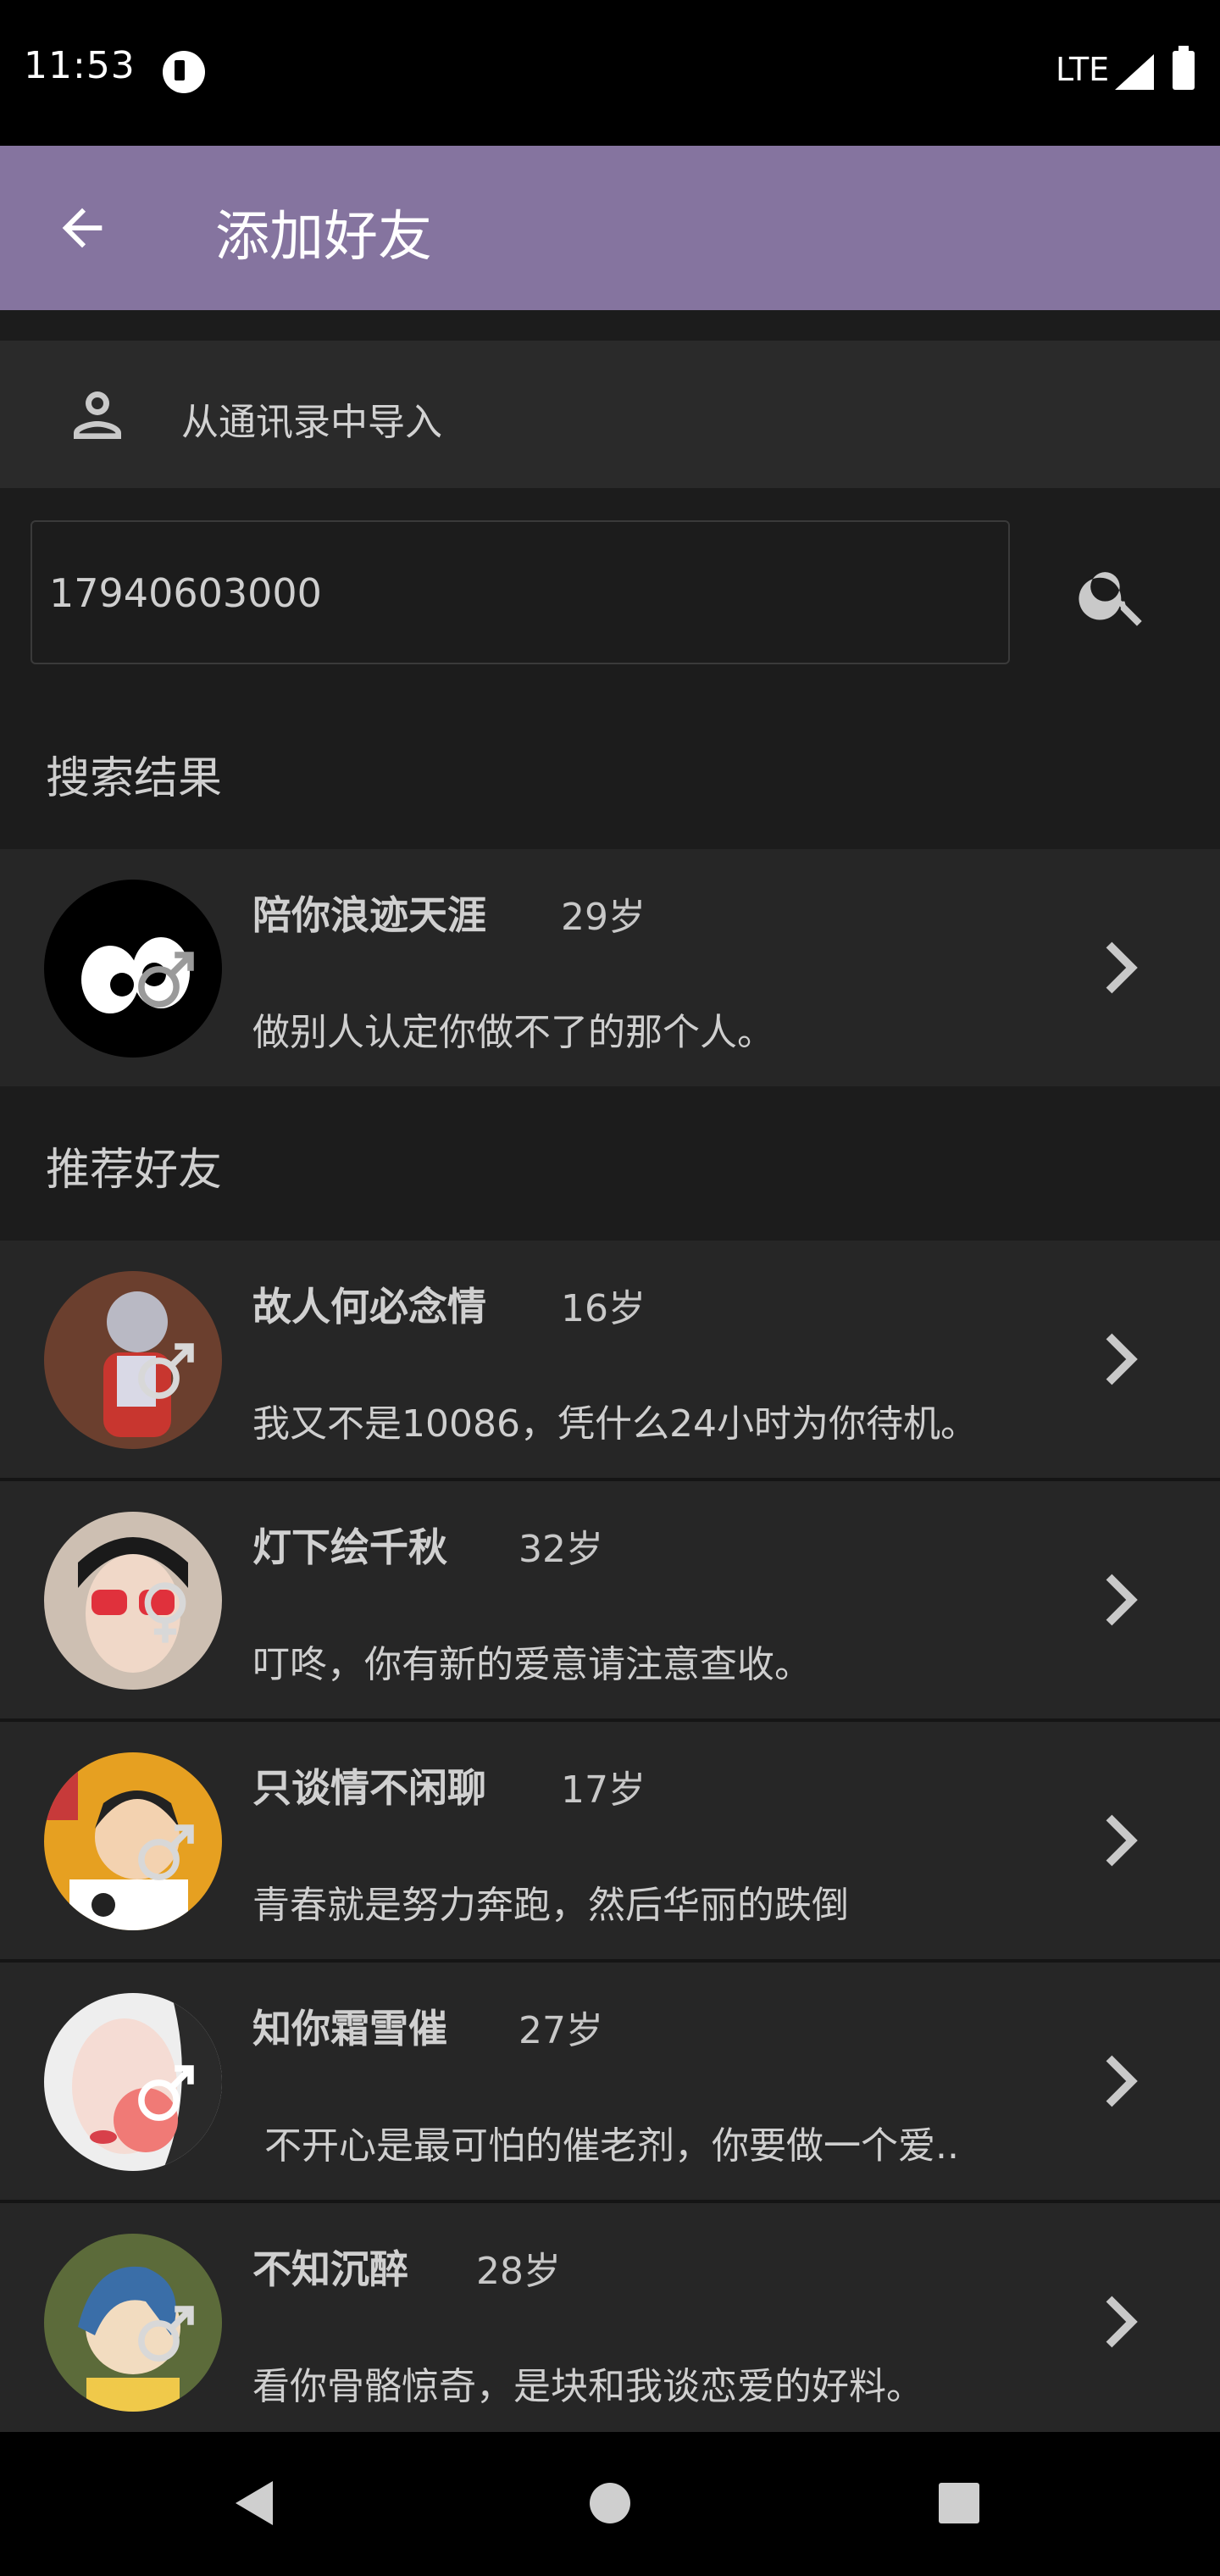  What do you see at coordinates (1083, 69) in the screenshot?
I see `network-type: LTE` at bounding box center [1083, 69].